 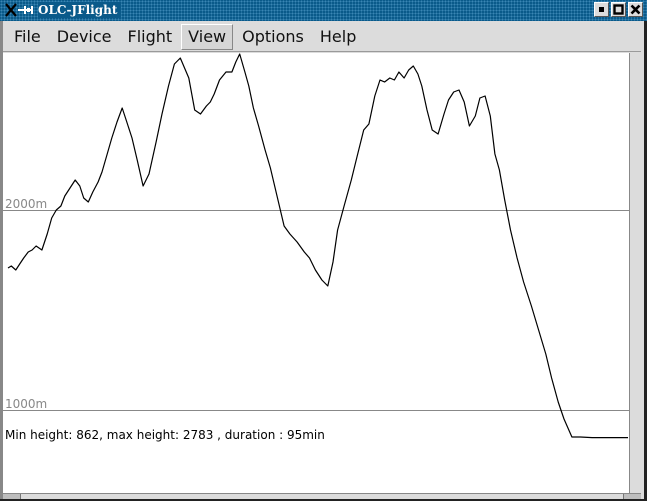 What do you see at coordinates (323, 10) in the screenshot?
I see `title-bar: OLC-JFlight` at bounding box center [323, 10].